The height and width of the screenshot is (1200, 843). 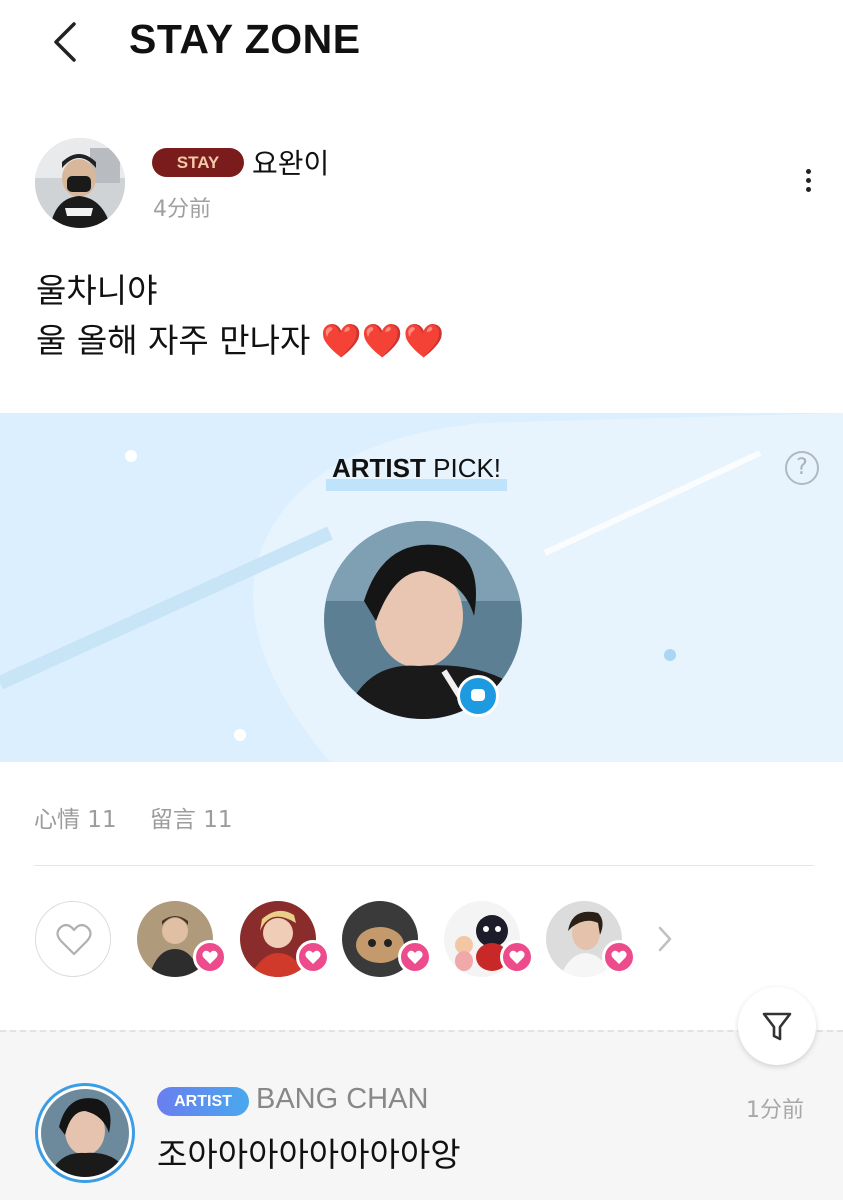 What do you see at coordinates (421, 42) in the screenshot?
I see `app-header: STAY ZONE` at bounding box center [421, 42].